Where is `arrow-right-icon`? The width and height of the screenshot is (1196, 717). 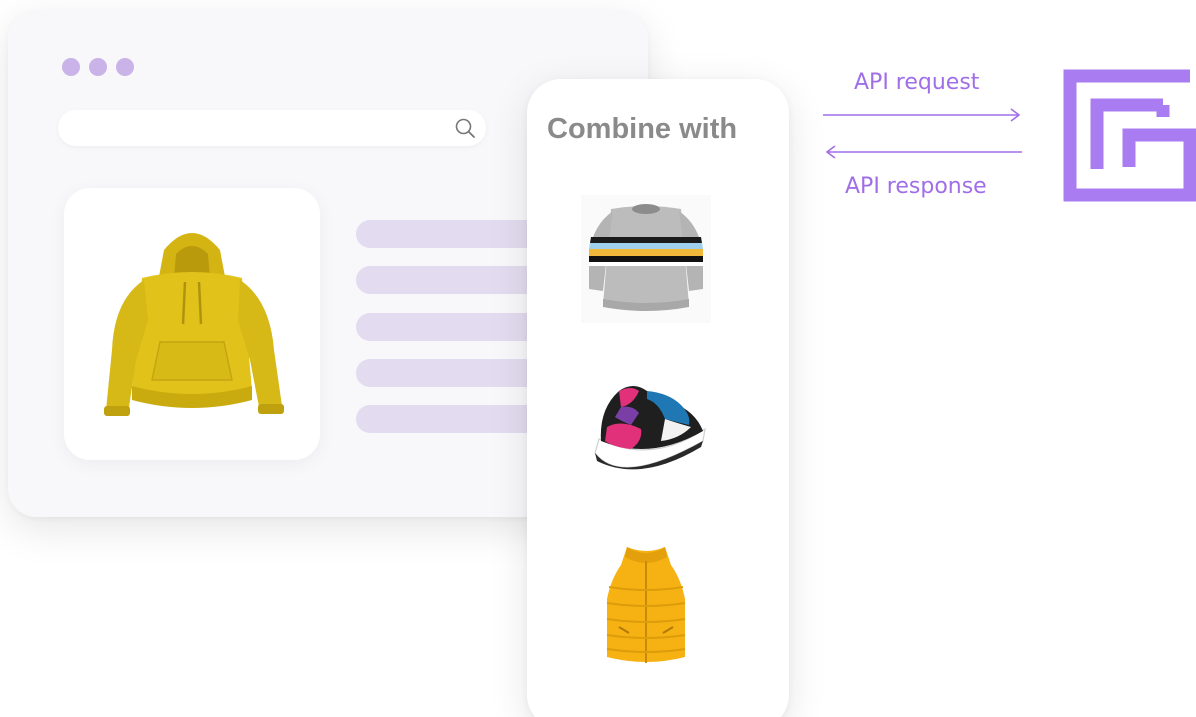 arrow-right-icon is located at coordinates (922, 115).